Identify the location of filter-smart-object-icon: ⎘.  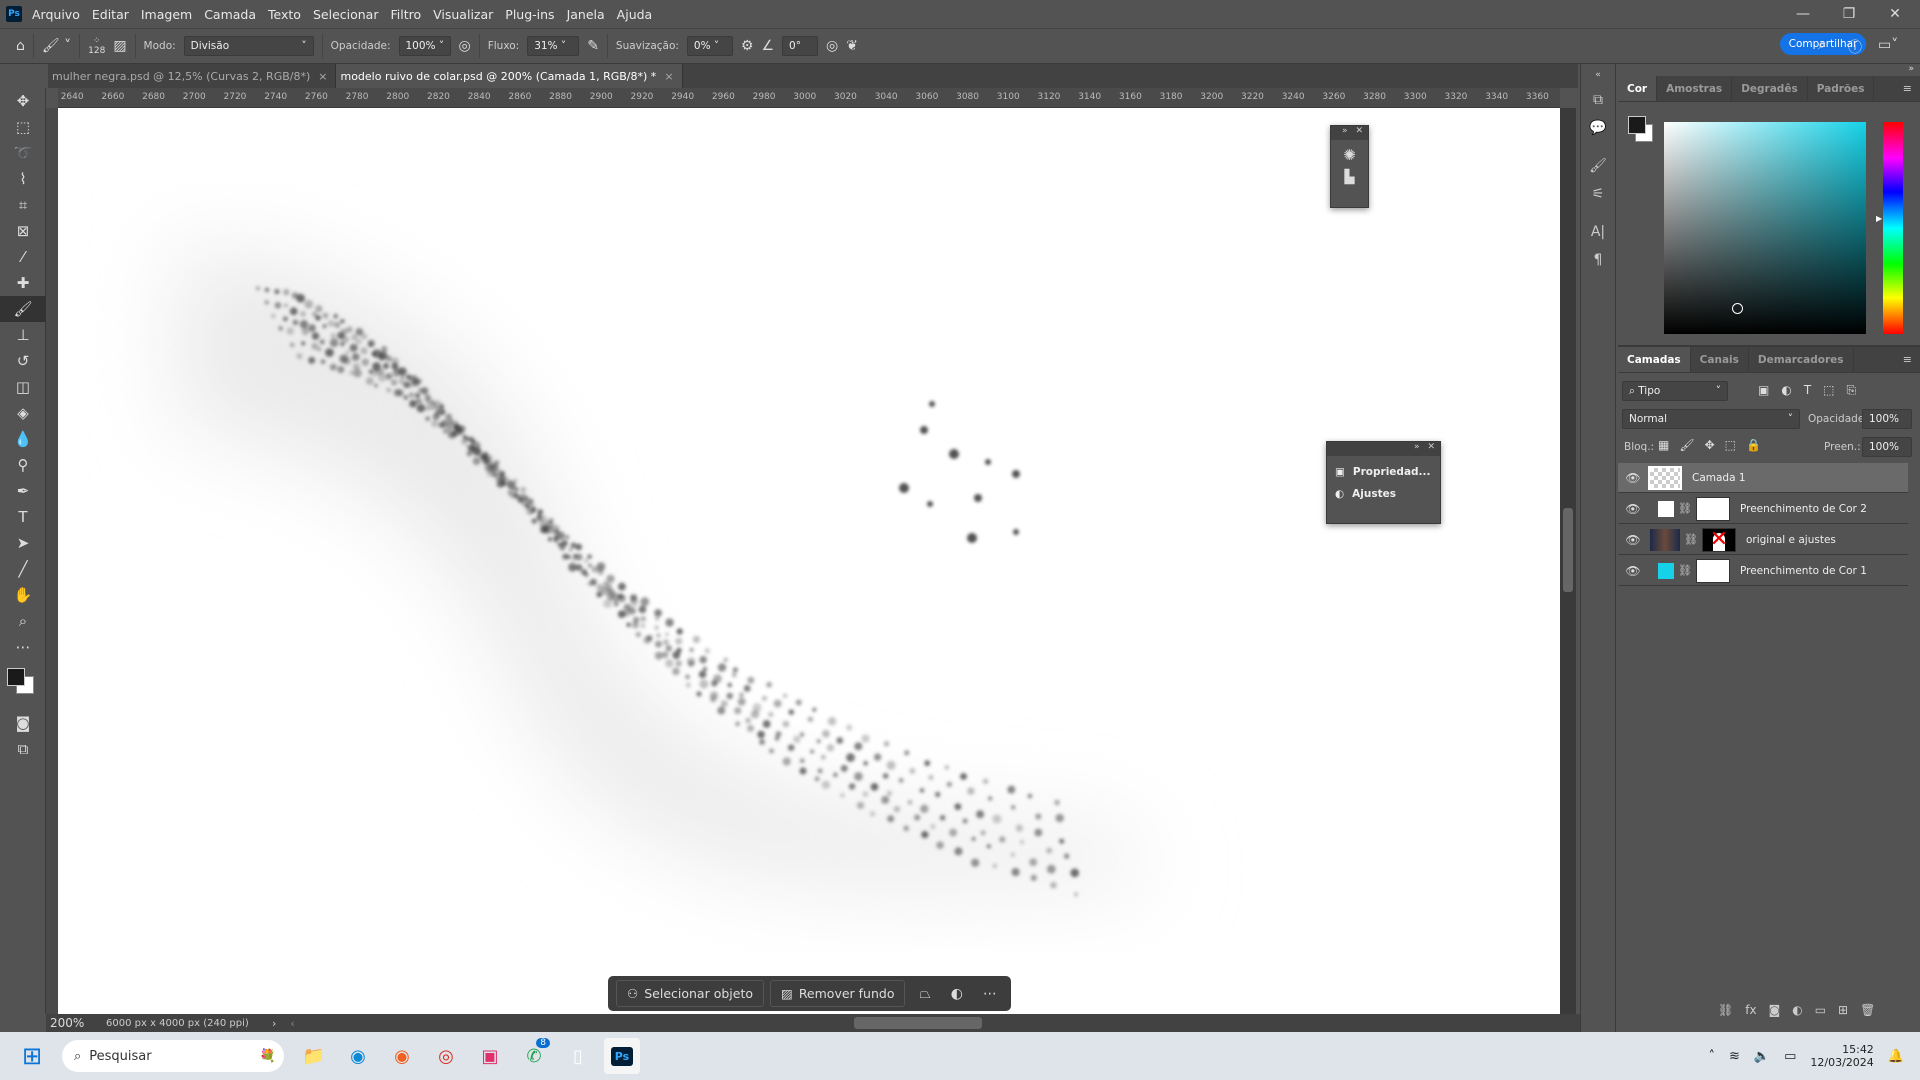
(1852, 390).